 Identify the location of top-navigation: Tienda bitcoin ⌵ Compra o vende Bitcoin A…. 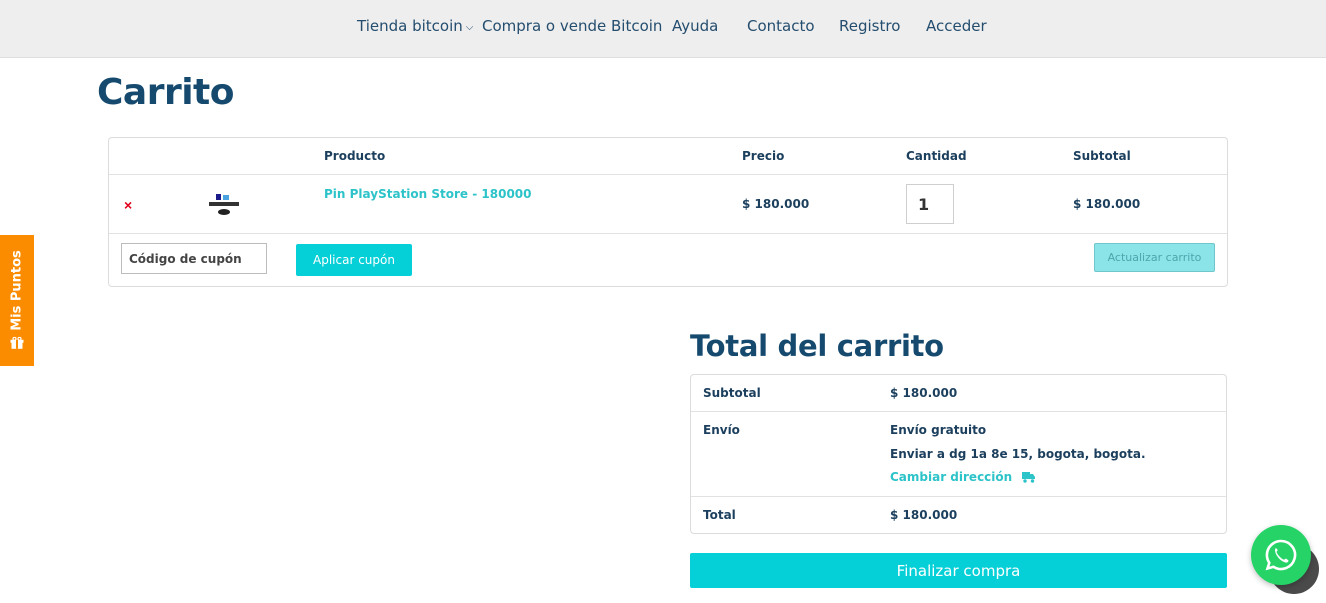
(663, 29).